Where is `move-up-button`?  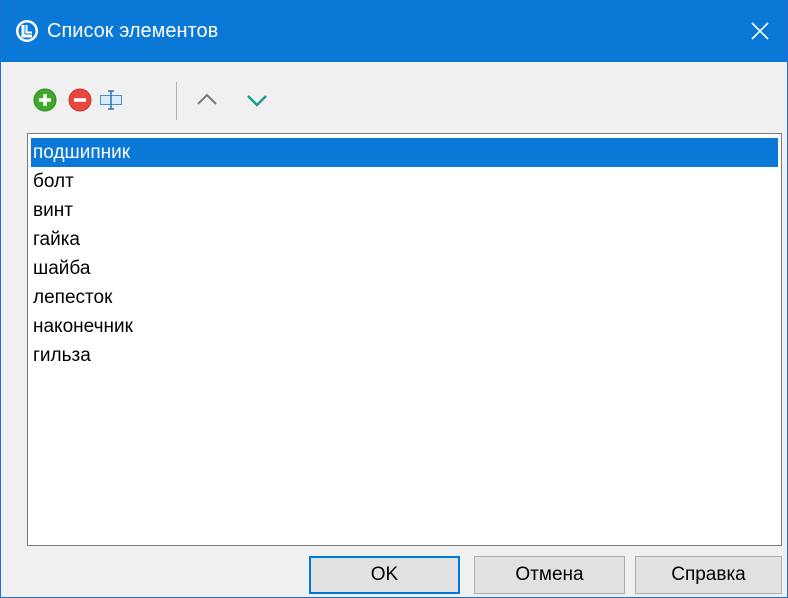
move-up-button is located at coordinates (207, 100).